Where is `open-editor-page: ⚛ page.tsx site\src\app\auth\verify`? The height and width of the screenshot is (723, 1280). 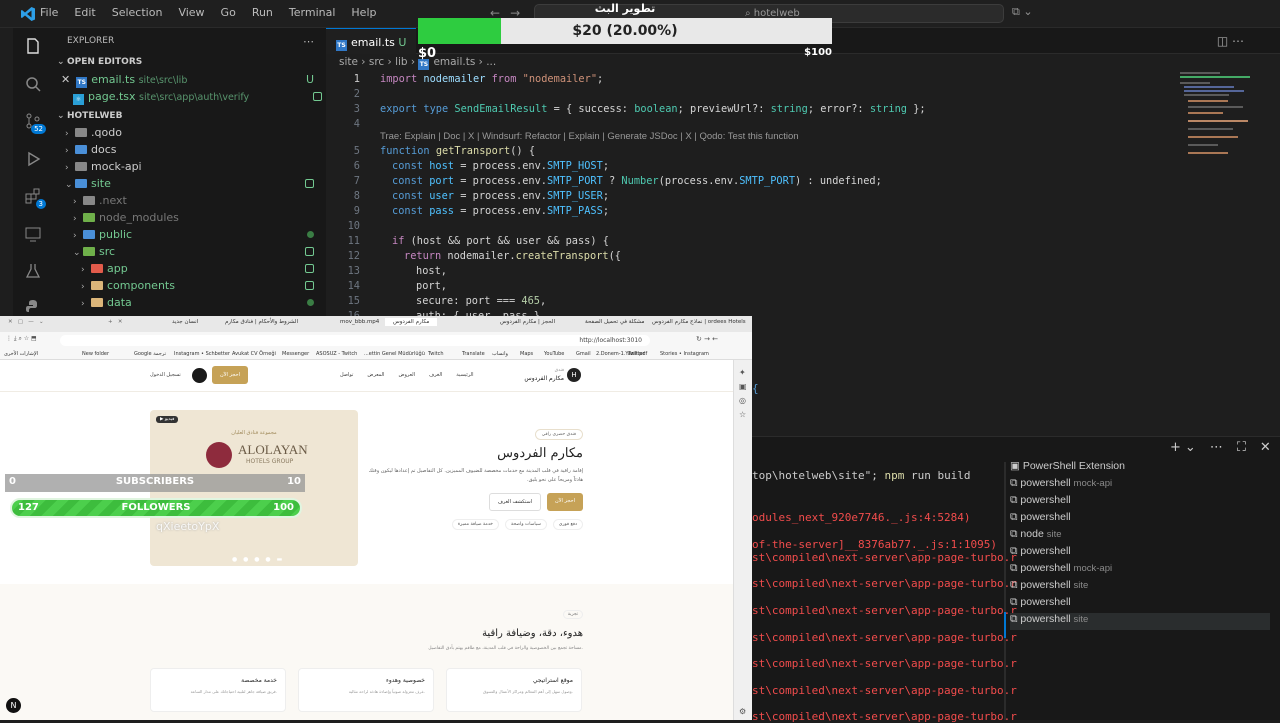
open-editor-page: ⚛ page.tsx site\src\app\auth\verify is located at coordinates (199, 96).